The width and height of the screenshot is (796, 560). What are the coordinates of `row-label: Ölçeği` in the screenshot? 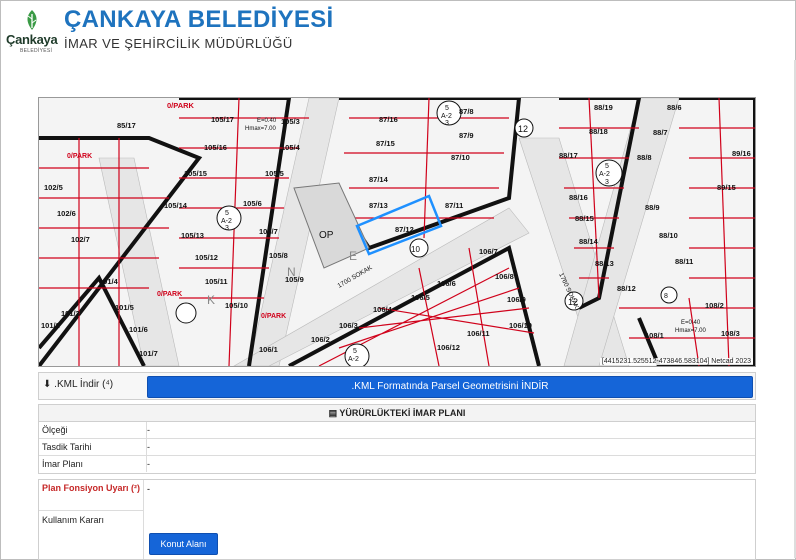 It's located at (93, 430).